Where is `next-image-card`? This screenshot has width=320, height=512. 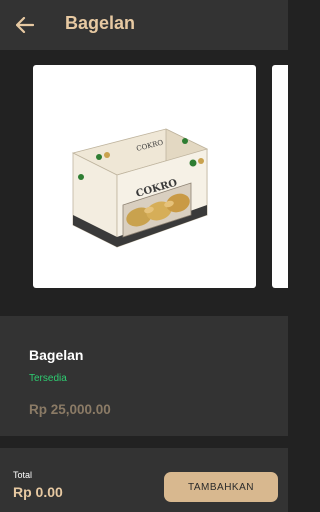 next-image-card is located at coordinates (280, 176).